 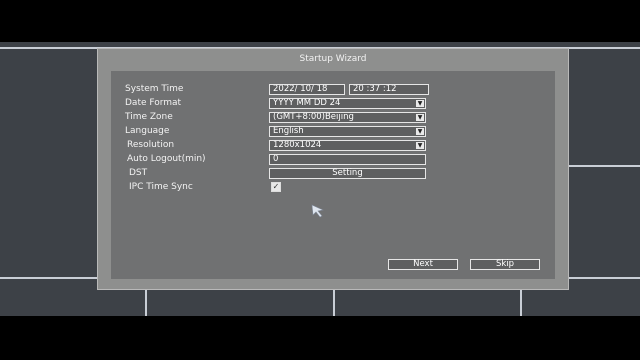 I want to click on resolution-select: 1280x1024 ▼, so click(x=347, y=145).